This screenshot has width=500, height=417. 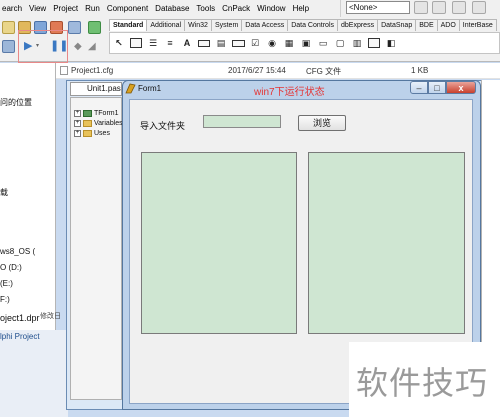 What do you see at coordinates (419, 87) in the screenshot?
I see `minimize-button: –` at bounding box center [419, 87].